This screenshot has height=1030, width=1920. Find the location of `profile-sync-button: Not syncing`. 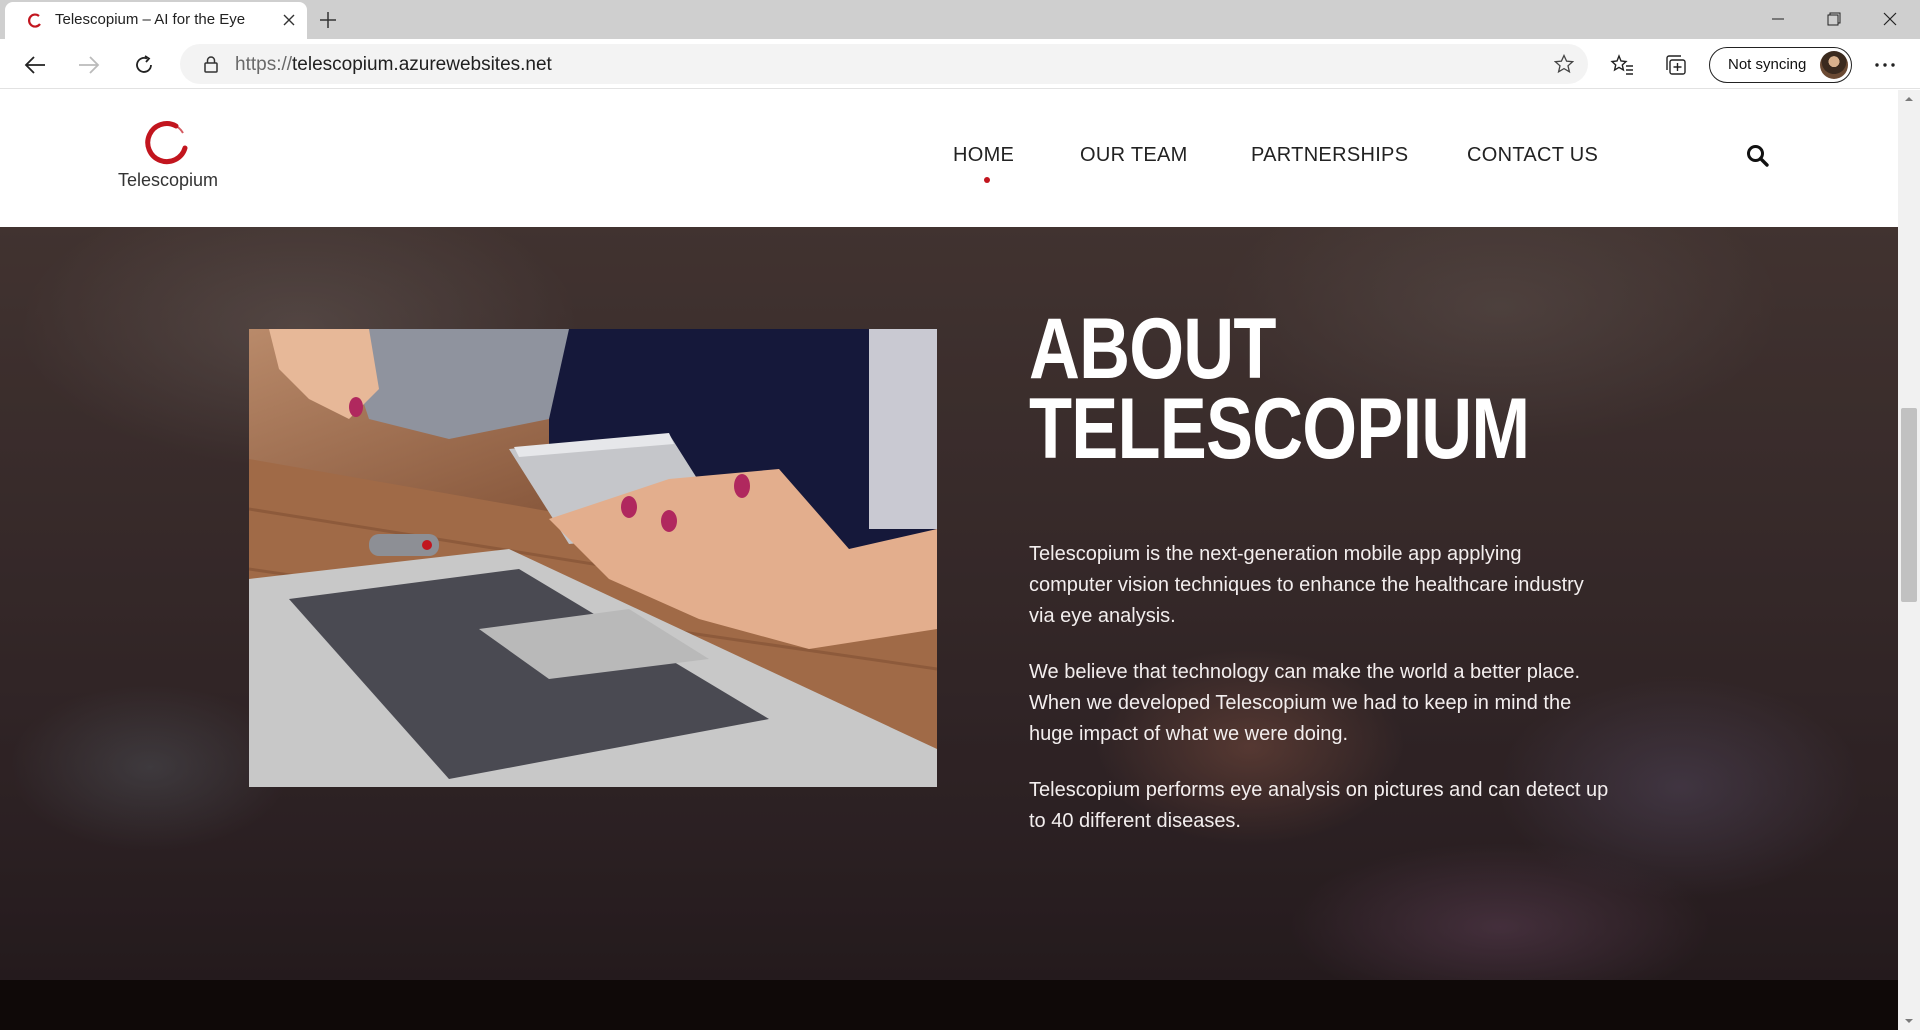

profile-sync-button: Not syncing is located at coordinates (1780, 65).